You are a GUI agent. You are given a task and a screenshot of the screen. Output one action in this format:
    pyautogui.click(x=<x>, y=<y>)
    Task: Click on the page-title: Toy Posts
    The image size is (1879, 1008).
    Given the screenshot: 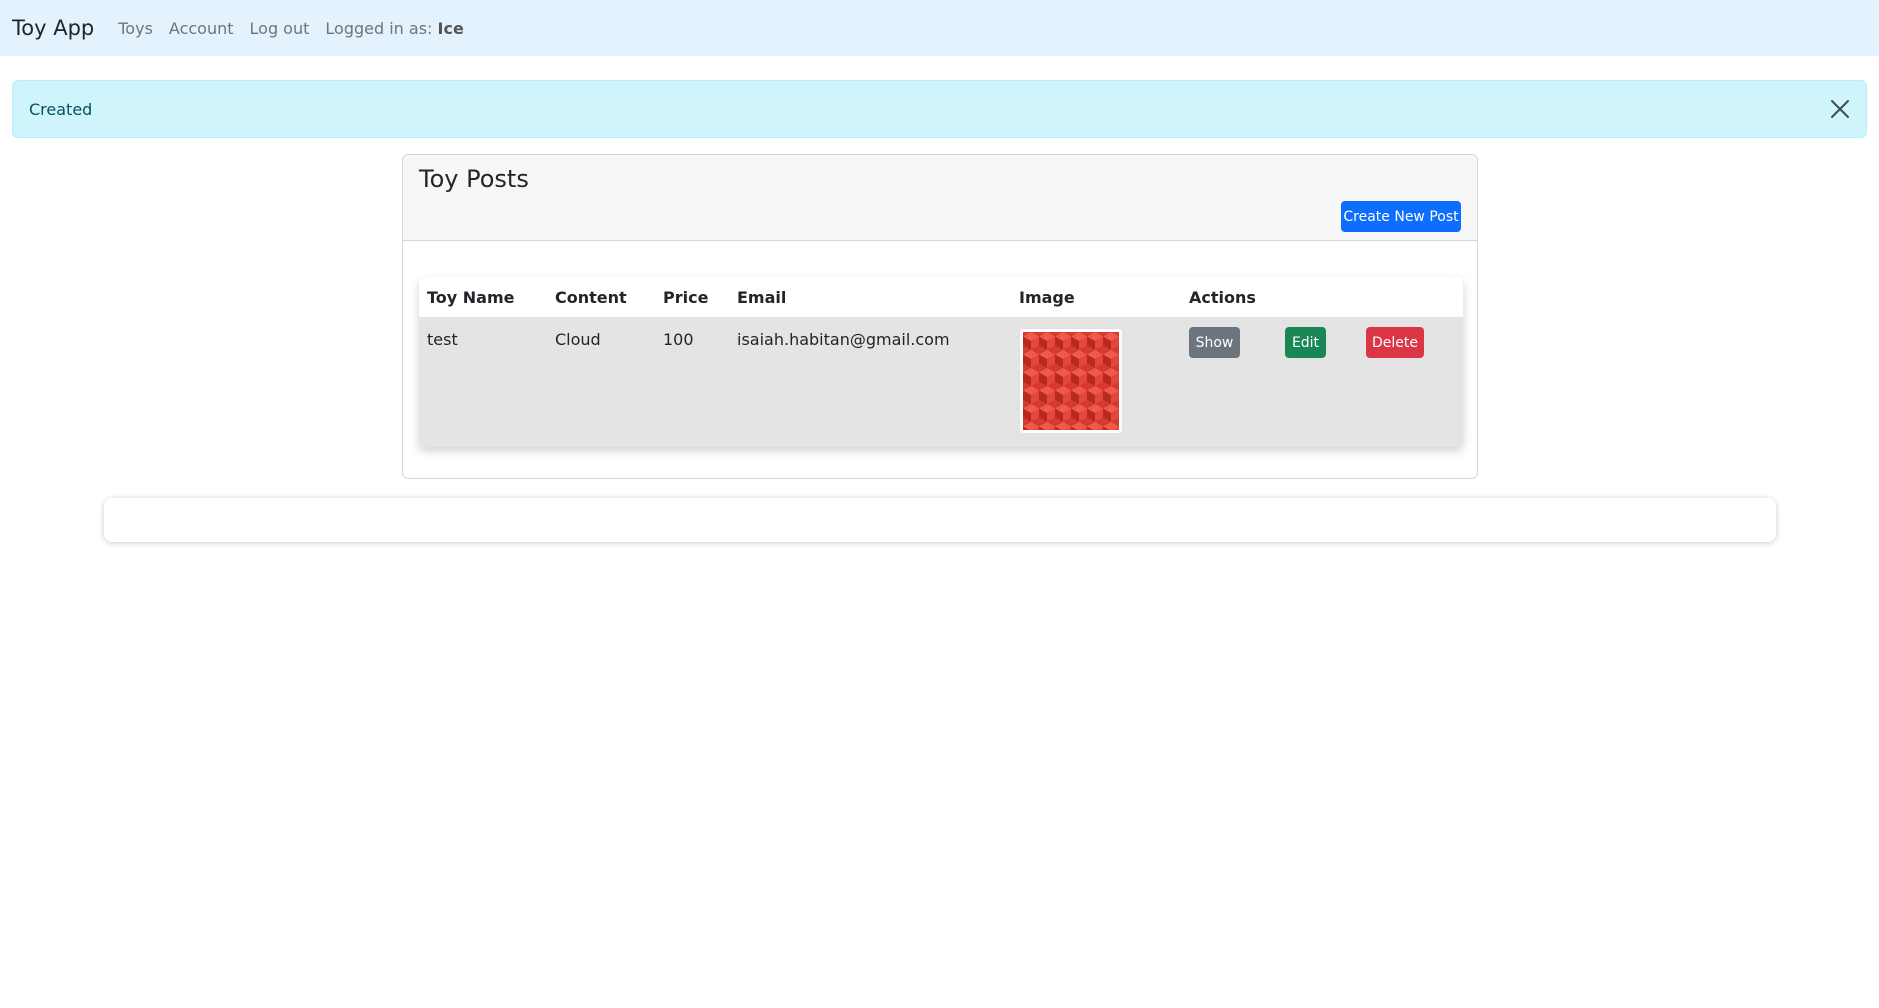 What is the action you would take?
    pyautogui.click(x=474, y=179)
    